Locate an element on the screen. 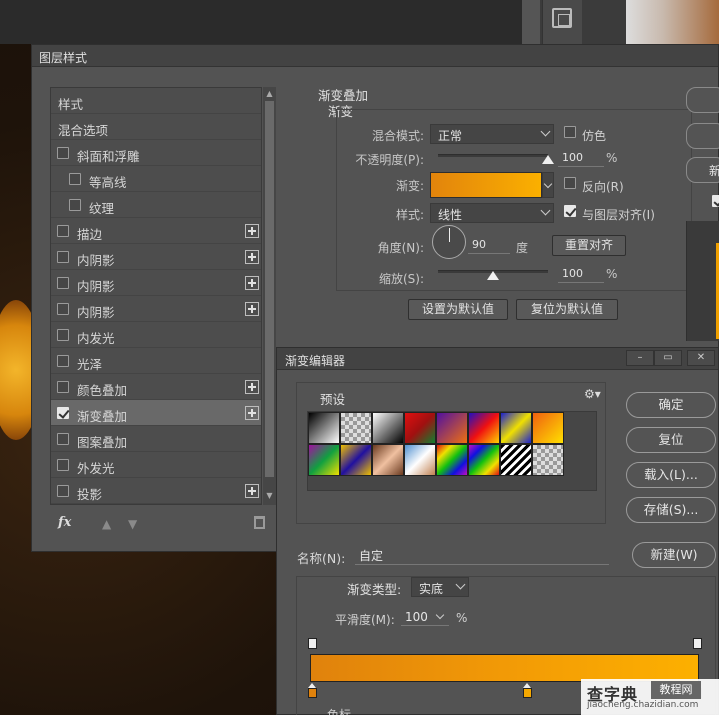 The height and width of the screenshot is (715, 719). style-list-item: 渐变叠加 is located at coordinates (156, 413).